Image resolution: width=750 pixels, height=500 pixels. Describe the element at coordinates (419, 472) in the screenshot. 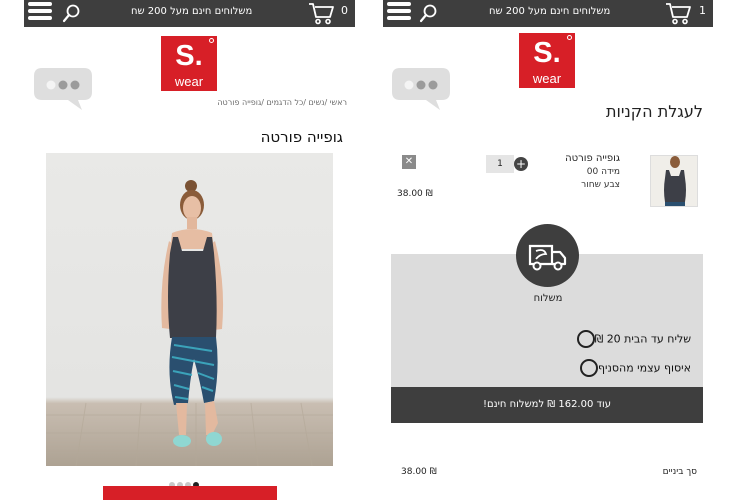

I see `subtotal-value: ₪ 38.00` at that location.